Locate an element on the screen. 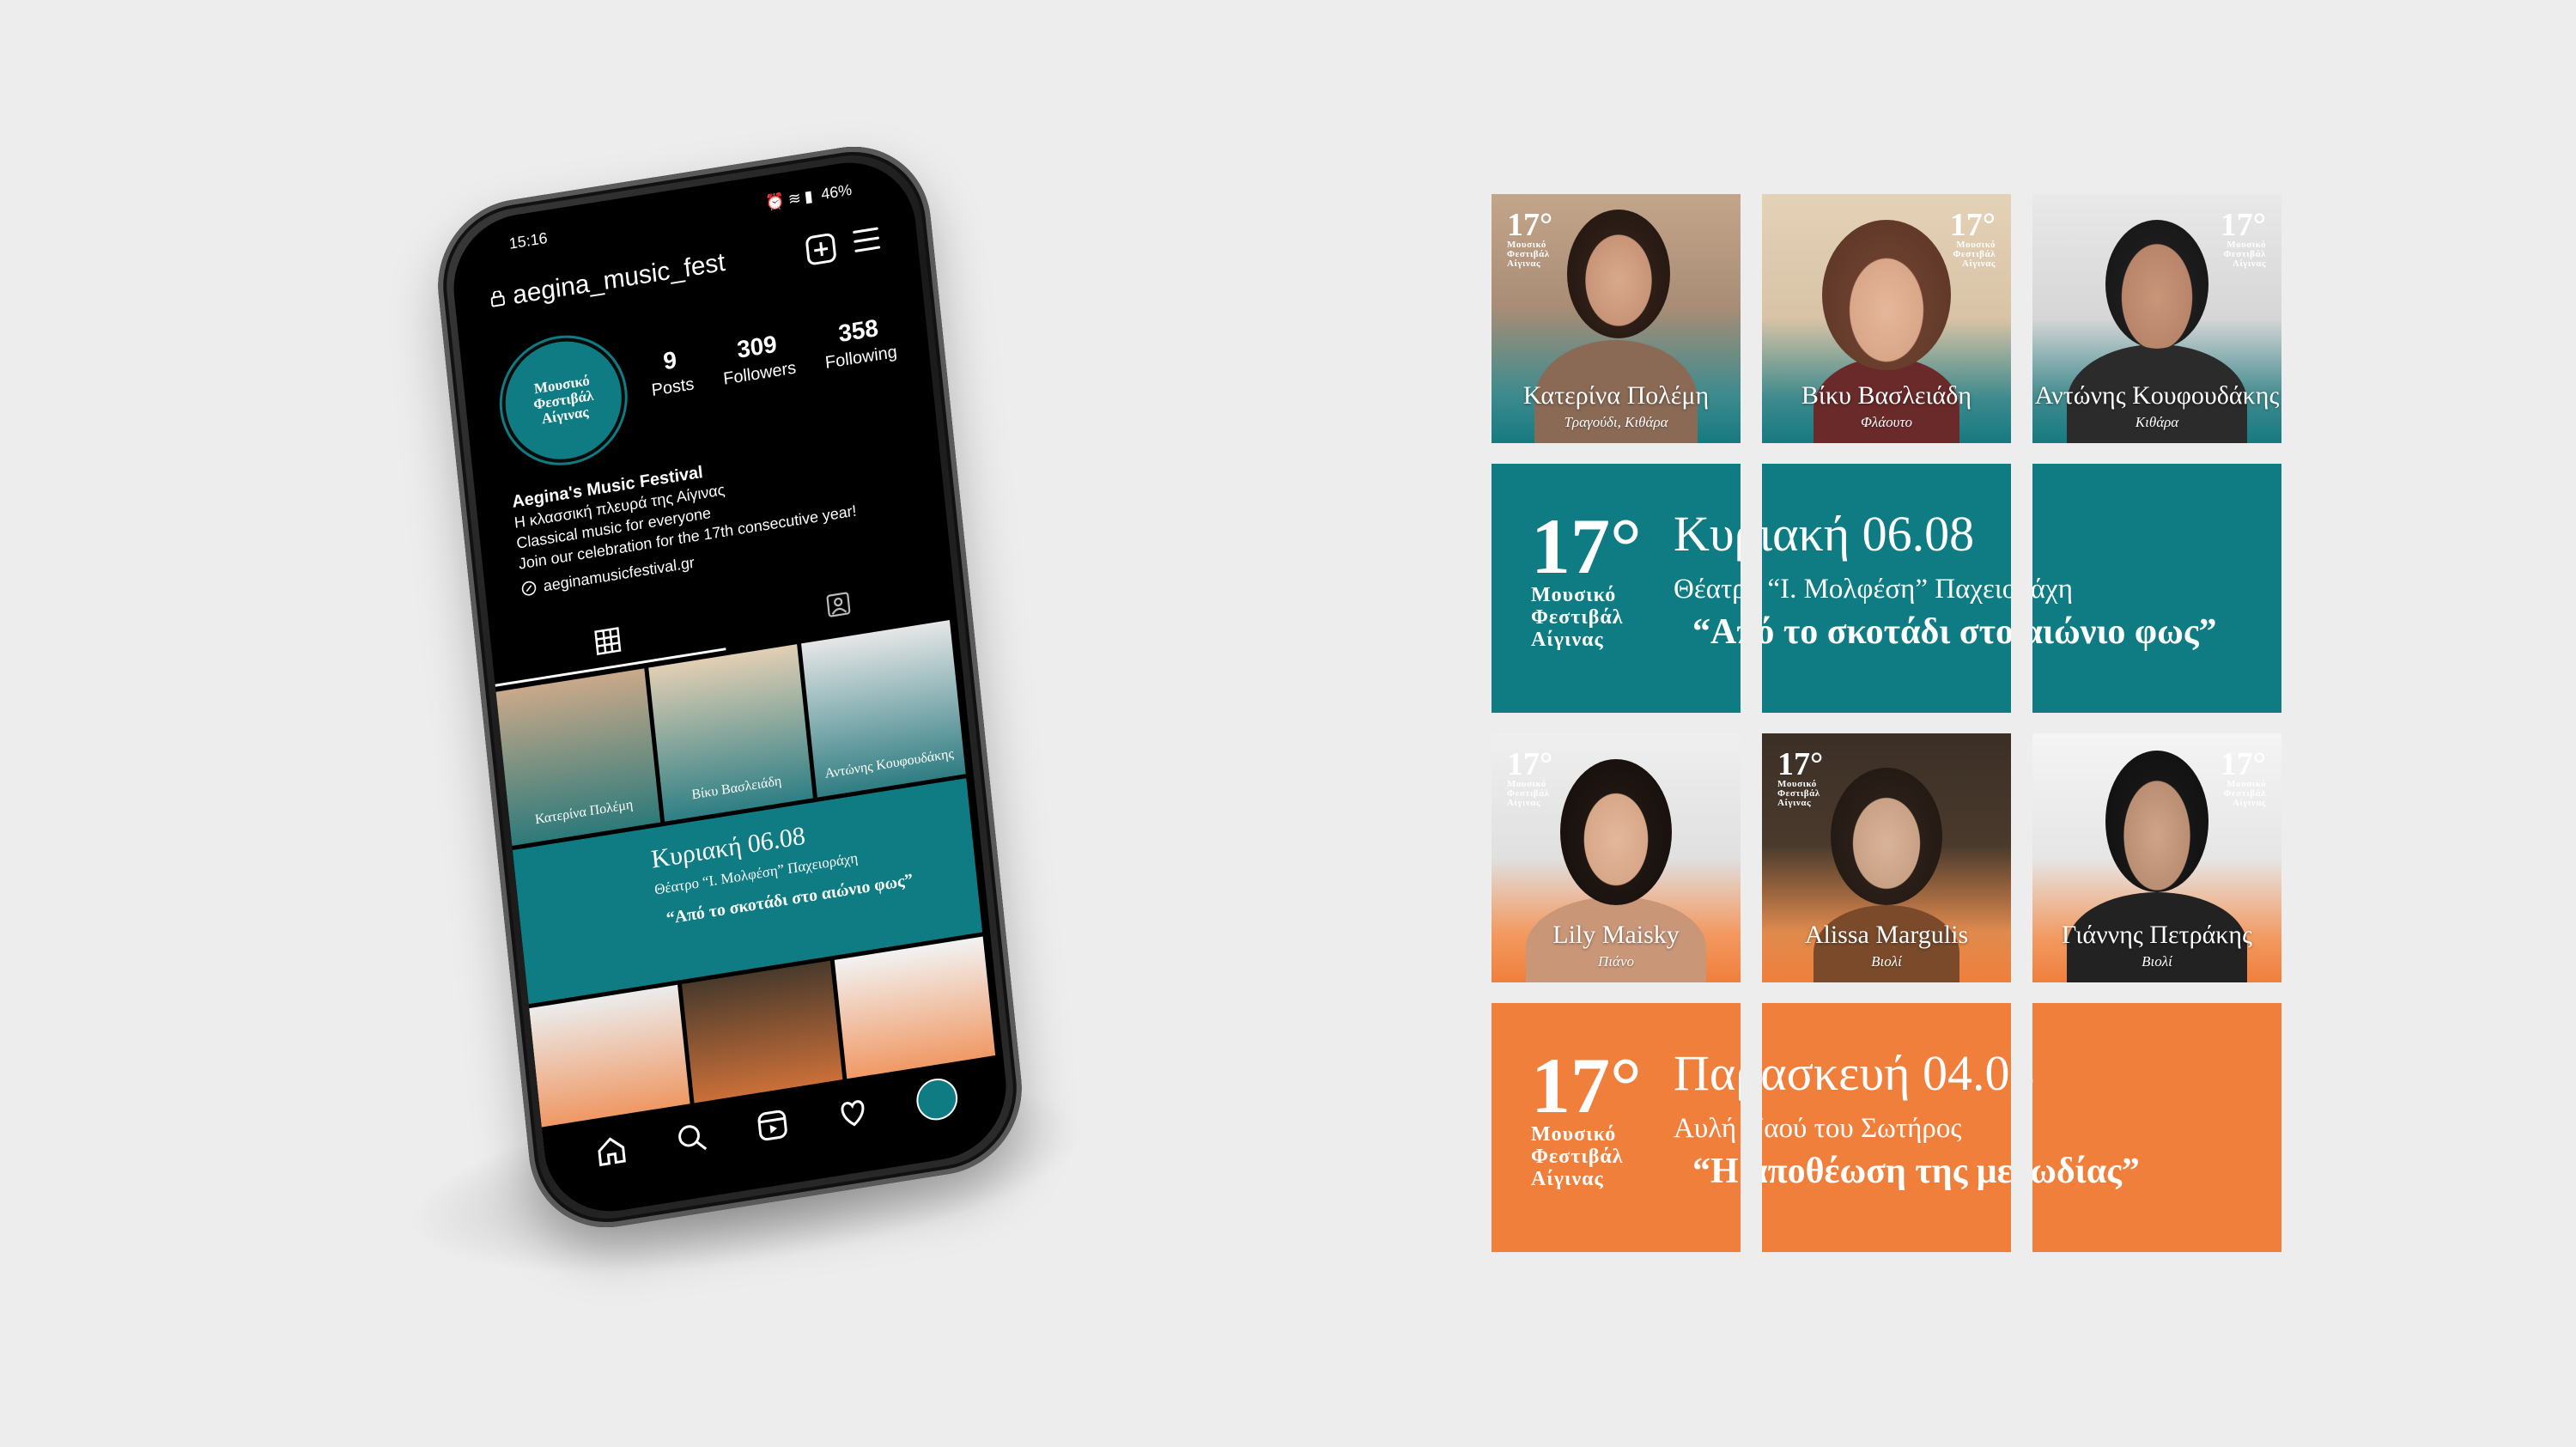 The width and height of the screenshot is (2576, 1447). posts-stat: 9 Posts is located at coordinates (671, 372).